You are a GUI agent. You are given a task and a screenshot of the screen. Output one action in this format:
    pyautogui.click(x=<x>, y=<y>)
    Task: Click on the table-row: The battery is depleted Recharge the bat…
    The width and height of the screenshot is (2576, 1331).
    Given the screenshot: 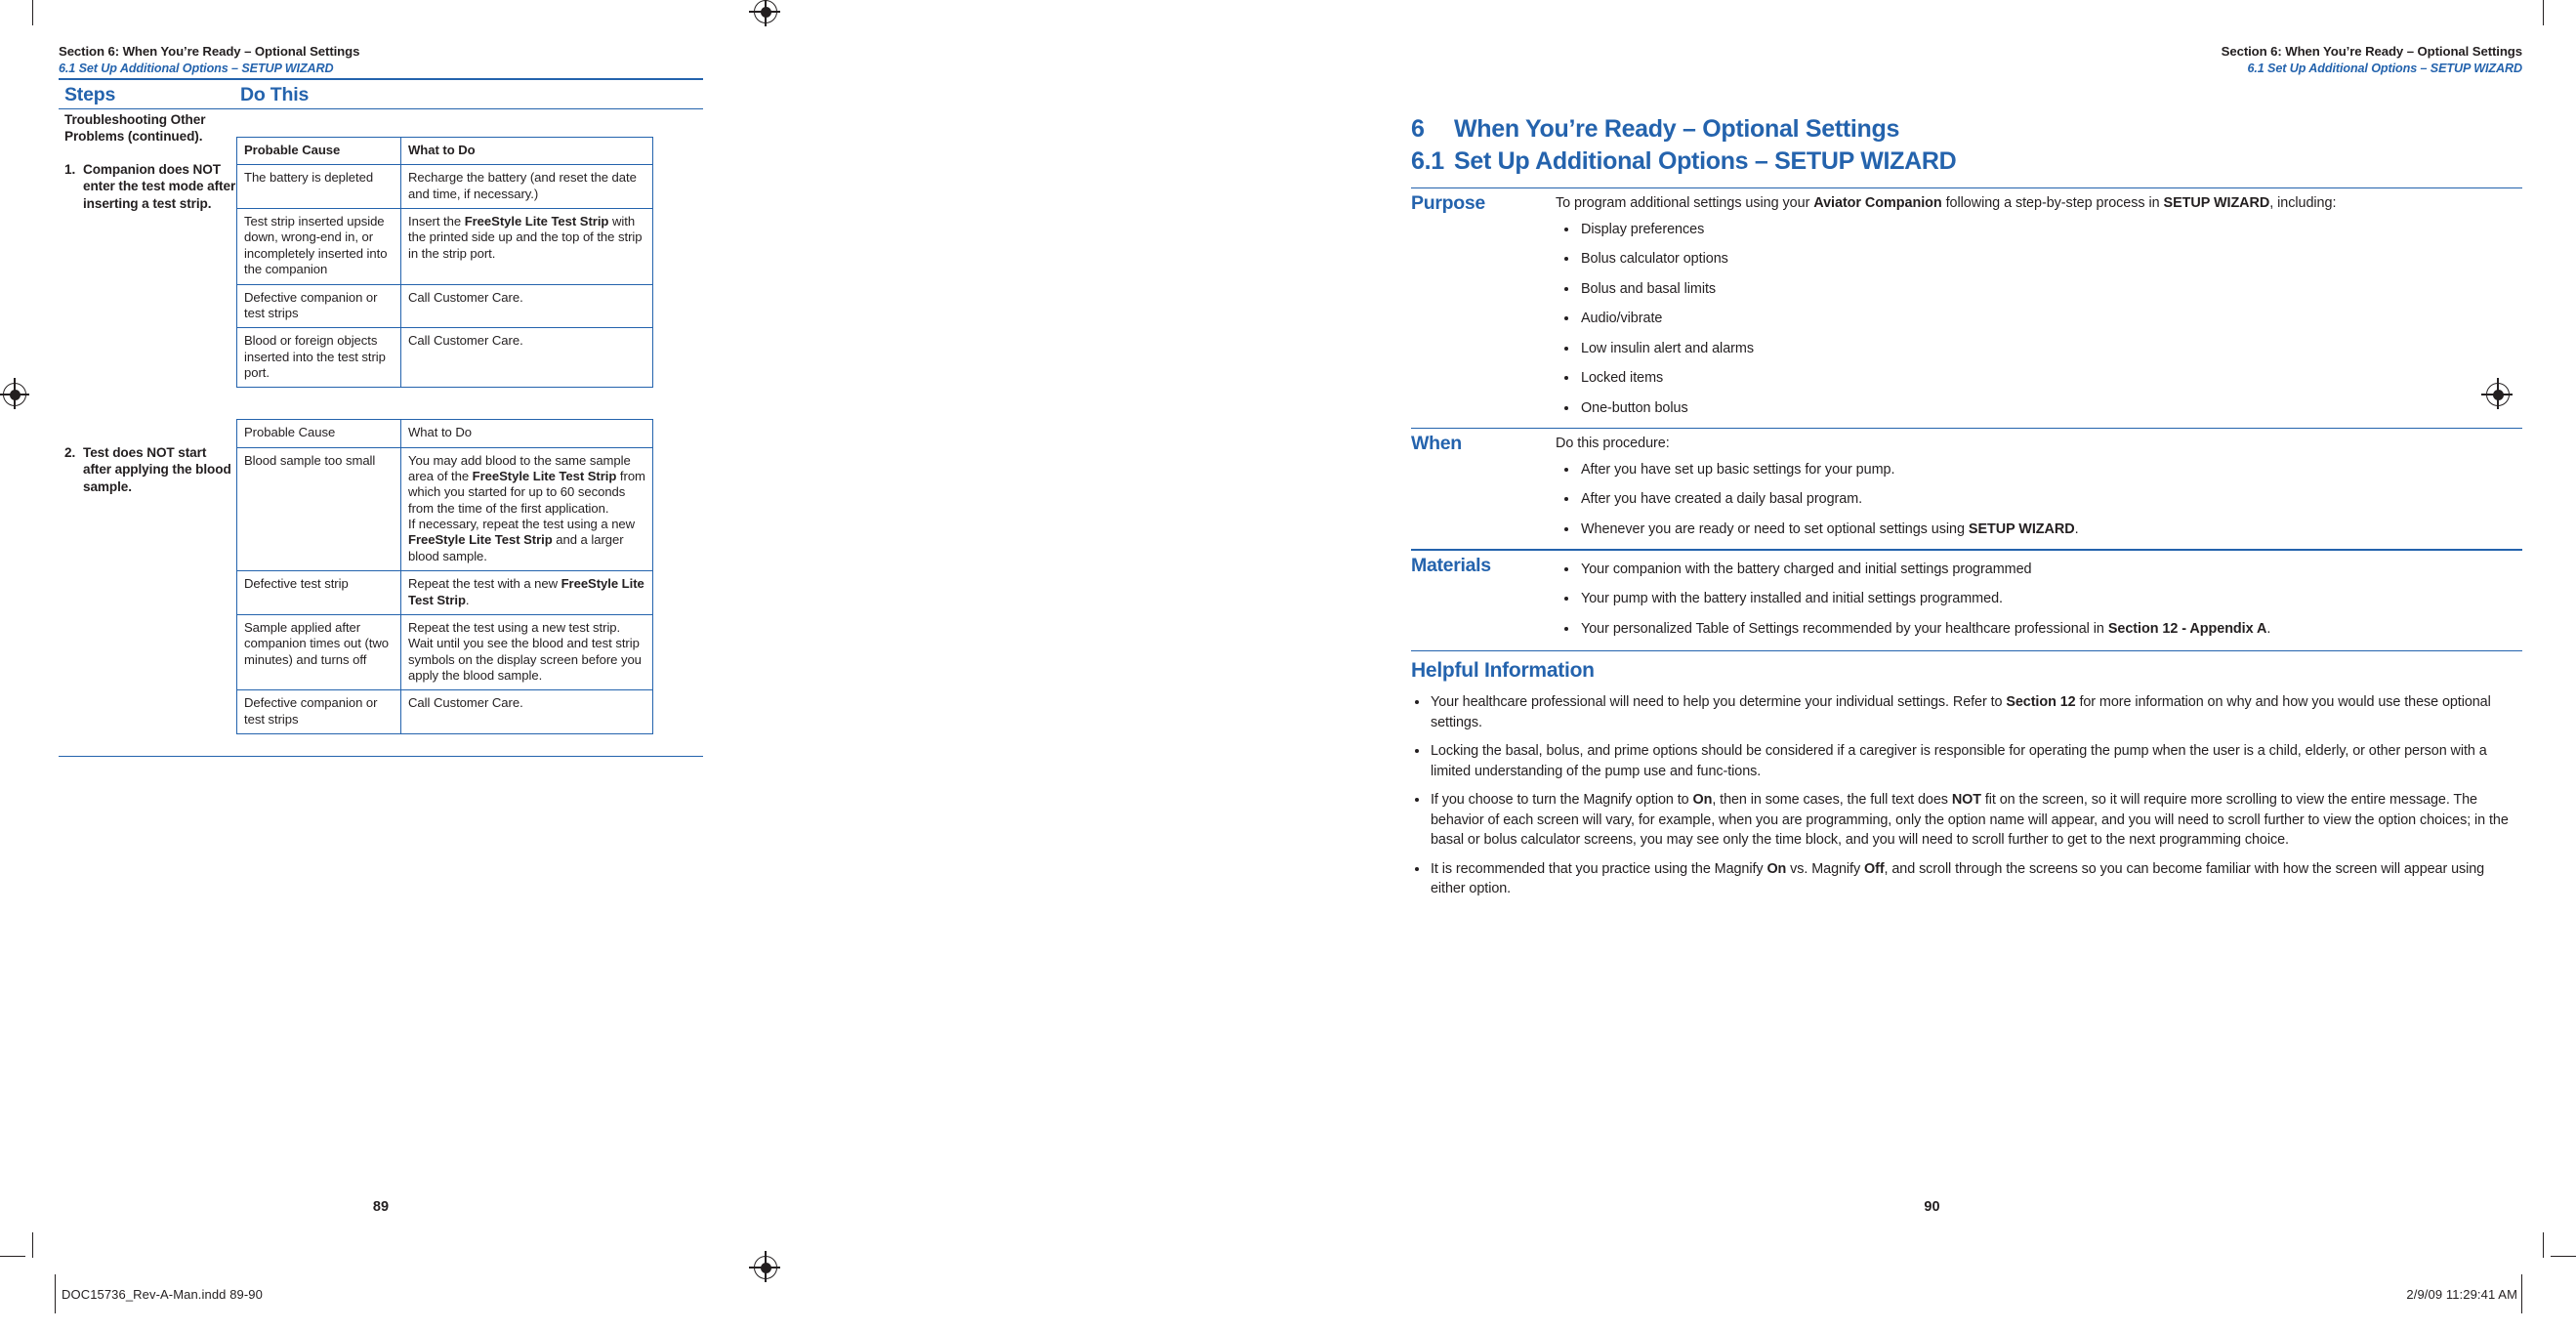 What is the action you would take?
    pyautogui.click(x=445, y=187)
    